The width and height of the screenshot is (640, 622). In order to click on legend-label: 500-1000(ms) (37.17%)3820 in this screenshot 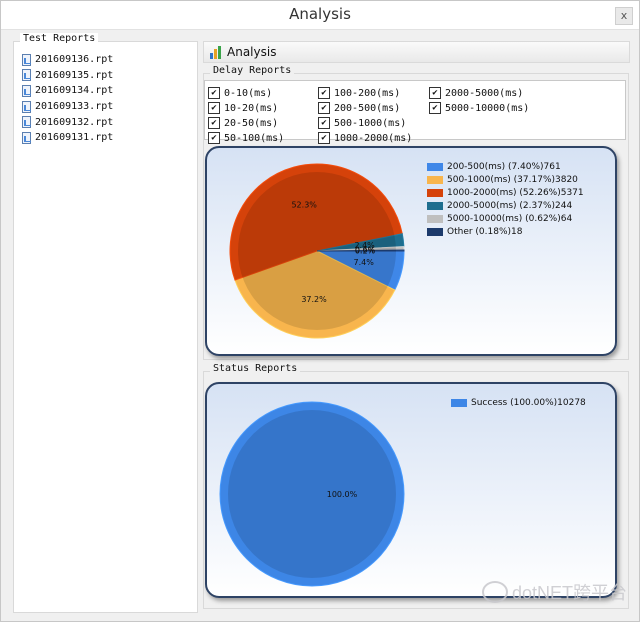, I will do `click(512, 180)`.